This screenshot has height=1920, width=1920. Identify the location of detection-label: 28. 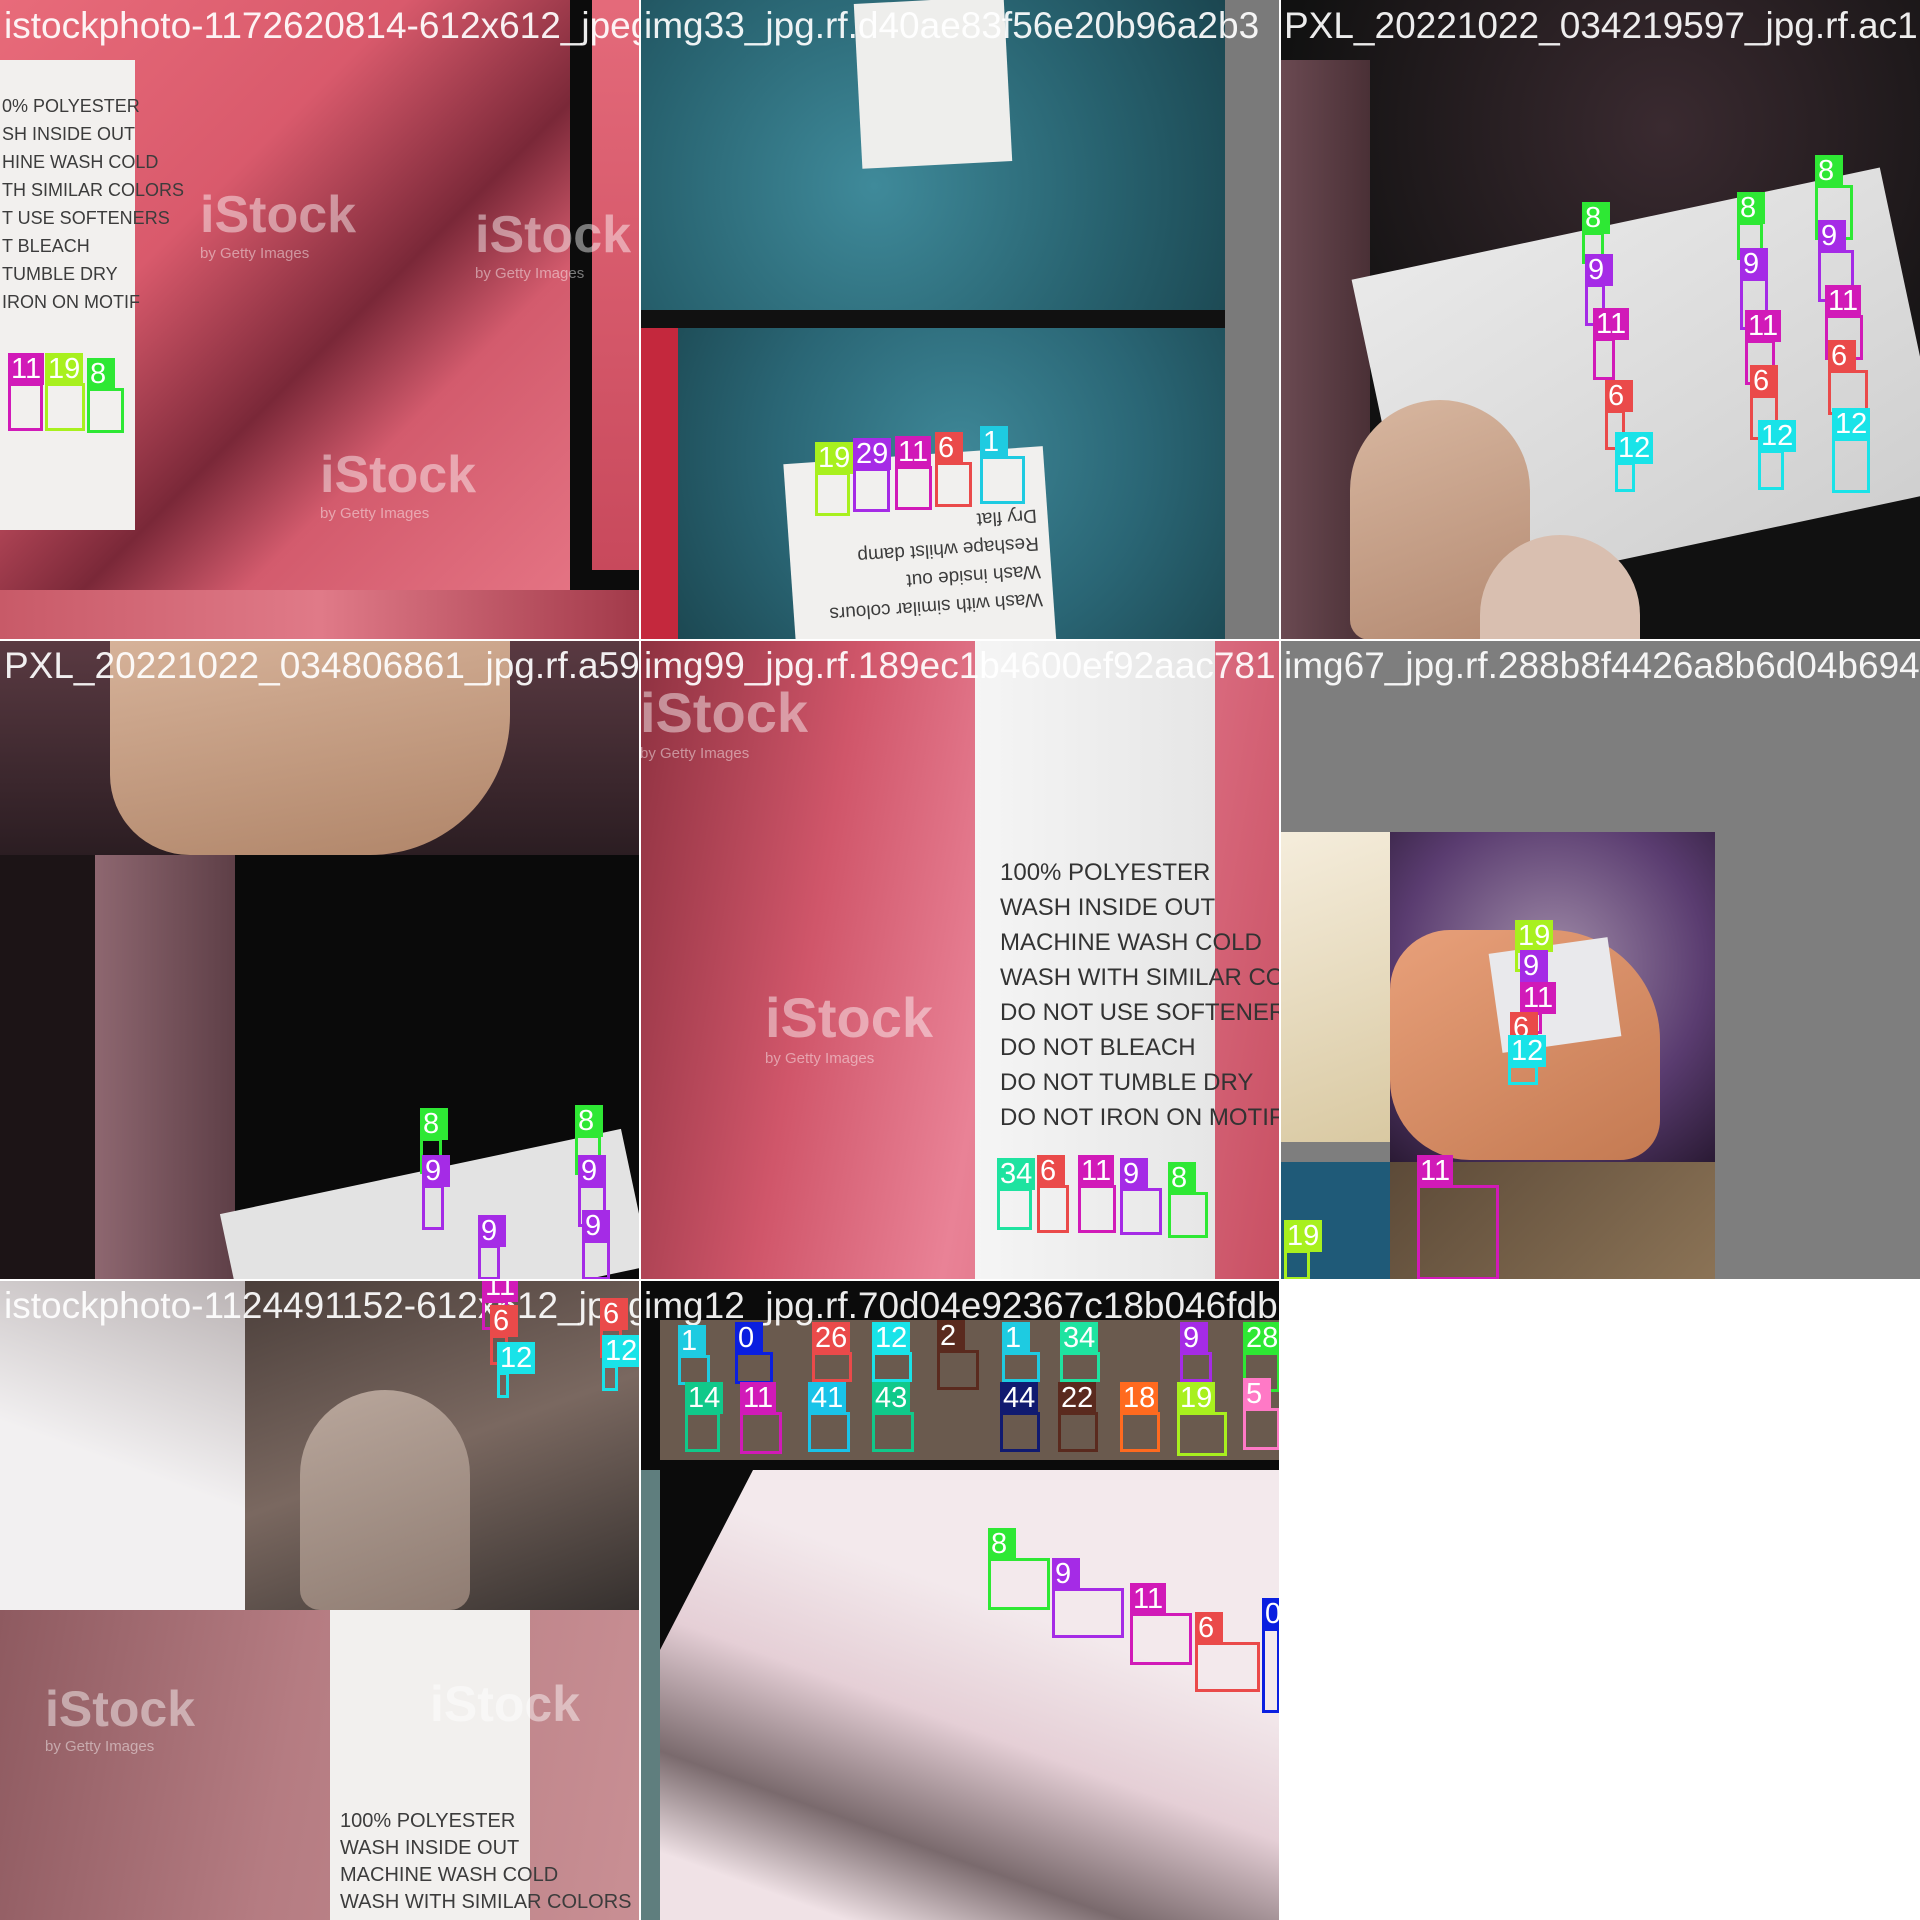
(1261, 1338).